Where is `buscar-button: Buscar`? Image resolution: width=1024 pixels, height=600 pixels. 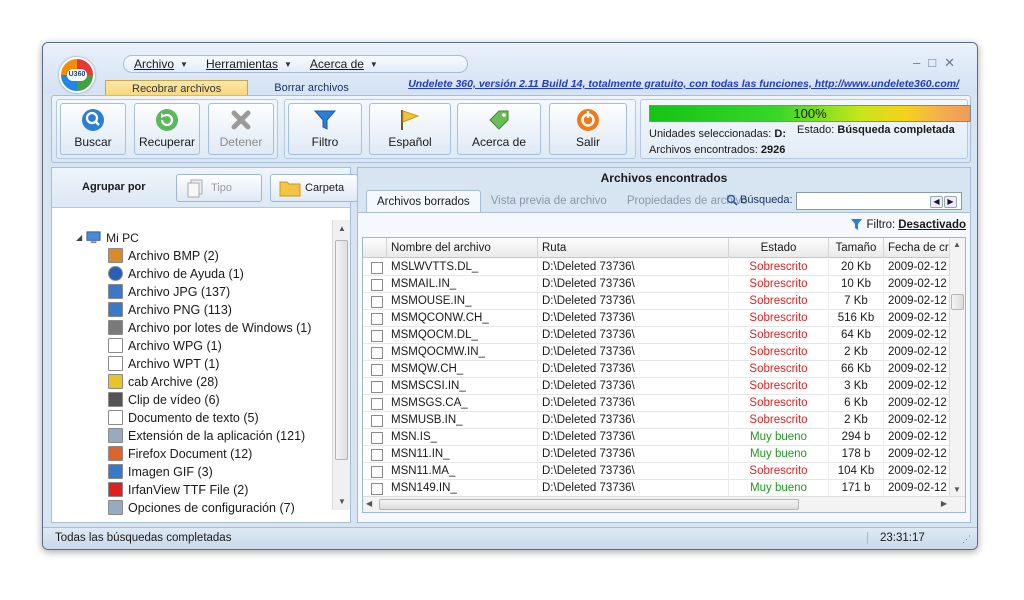
buscar-button: Buscar is located at coordinates (93, 129).